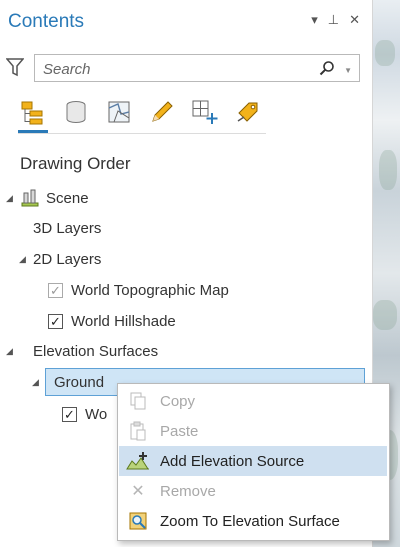 This screenshot has height=547, width=400. I want to click on search-input, so click(178, 69).